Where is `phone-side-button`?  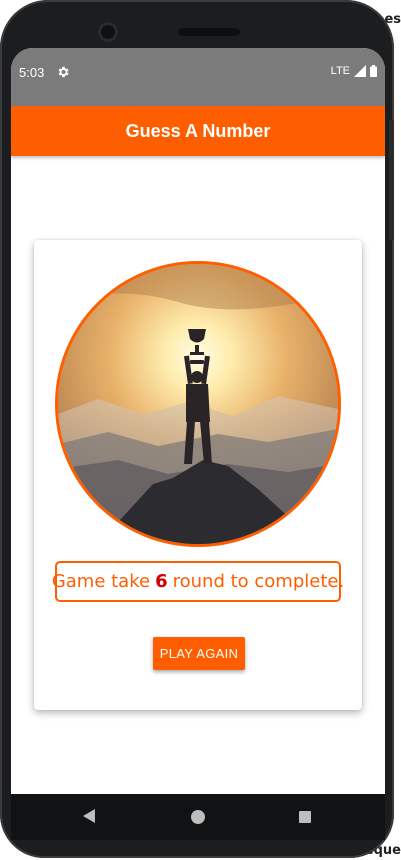 phone-side-button is located at coordinates (391, 180).